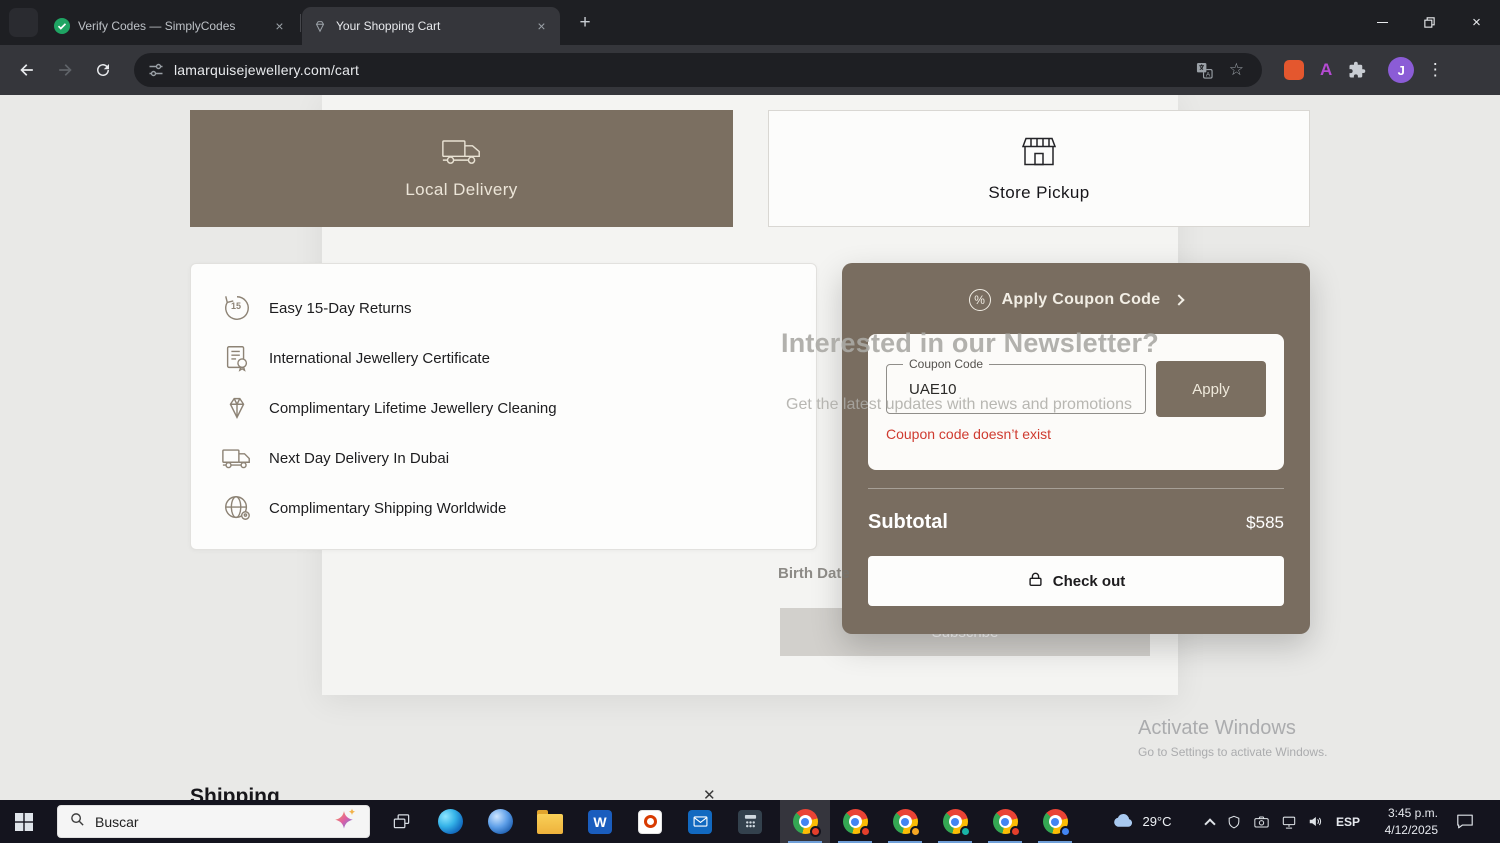 This screenshot has width=1500, height=843. Describe the element at coordinates (700, 821) in the screenshot. I see `taskbar-app-outlook` at that location.